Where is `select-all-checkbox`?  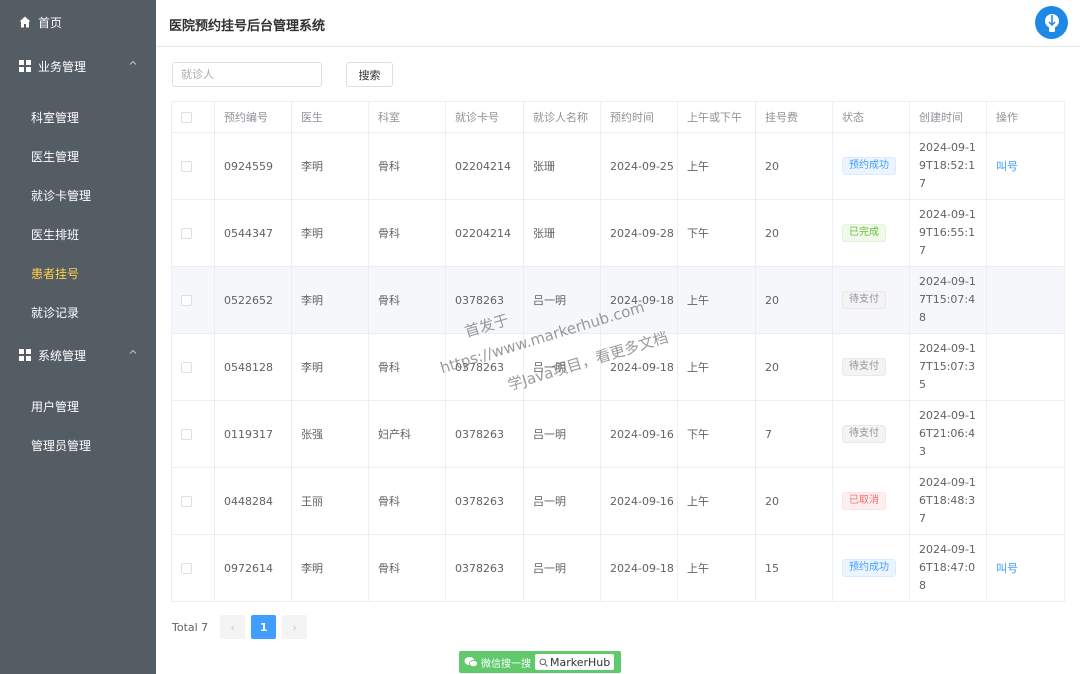
select-all-checkbox is located at coordinates (186, 117).